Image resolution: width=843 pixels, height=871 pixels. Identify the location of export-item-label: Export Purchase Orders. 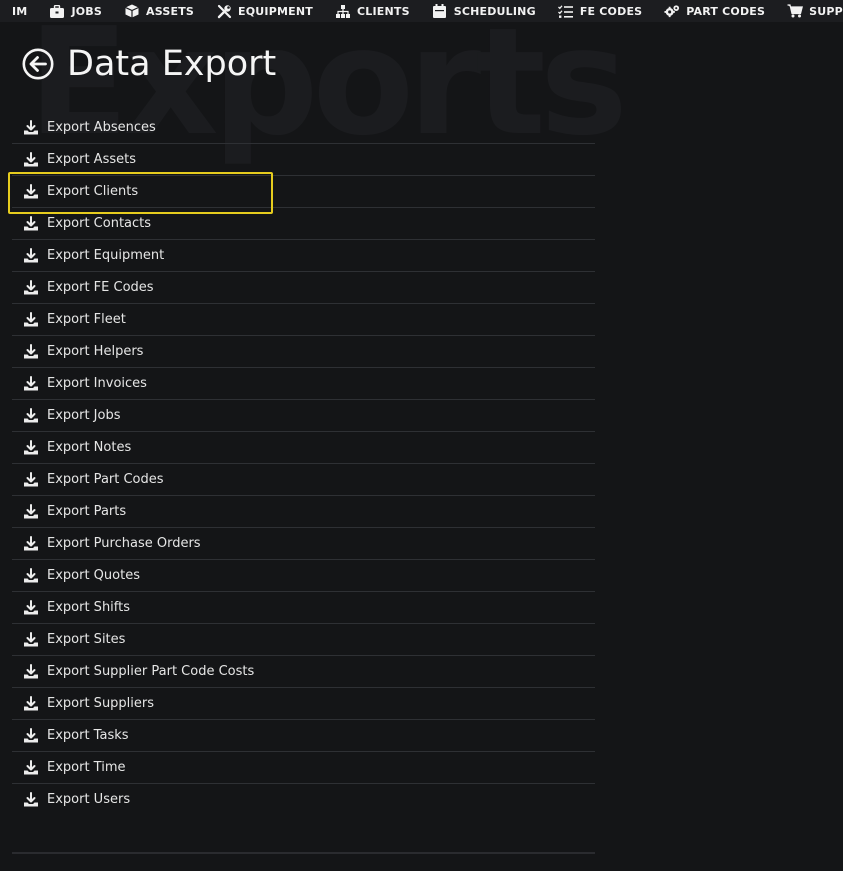
(124, 543).